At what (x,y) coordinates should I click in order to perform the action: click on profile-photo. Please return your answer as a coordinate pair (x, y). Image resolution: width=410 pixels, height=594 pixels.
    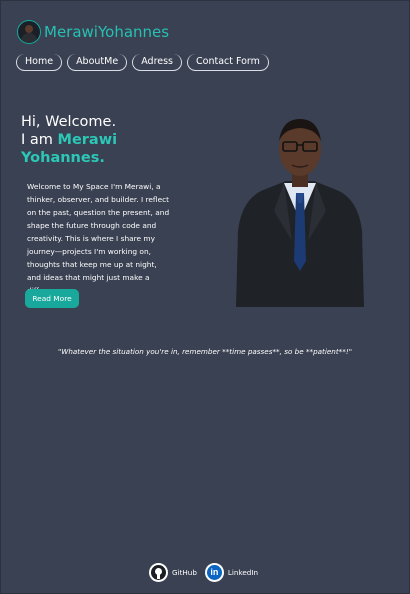
    Looking at the image, I should click on (300, 213).